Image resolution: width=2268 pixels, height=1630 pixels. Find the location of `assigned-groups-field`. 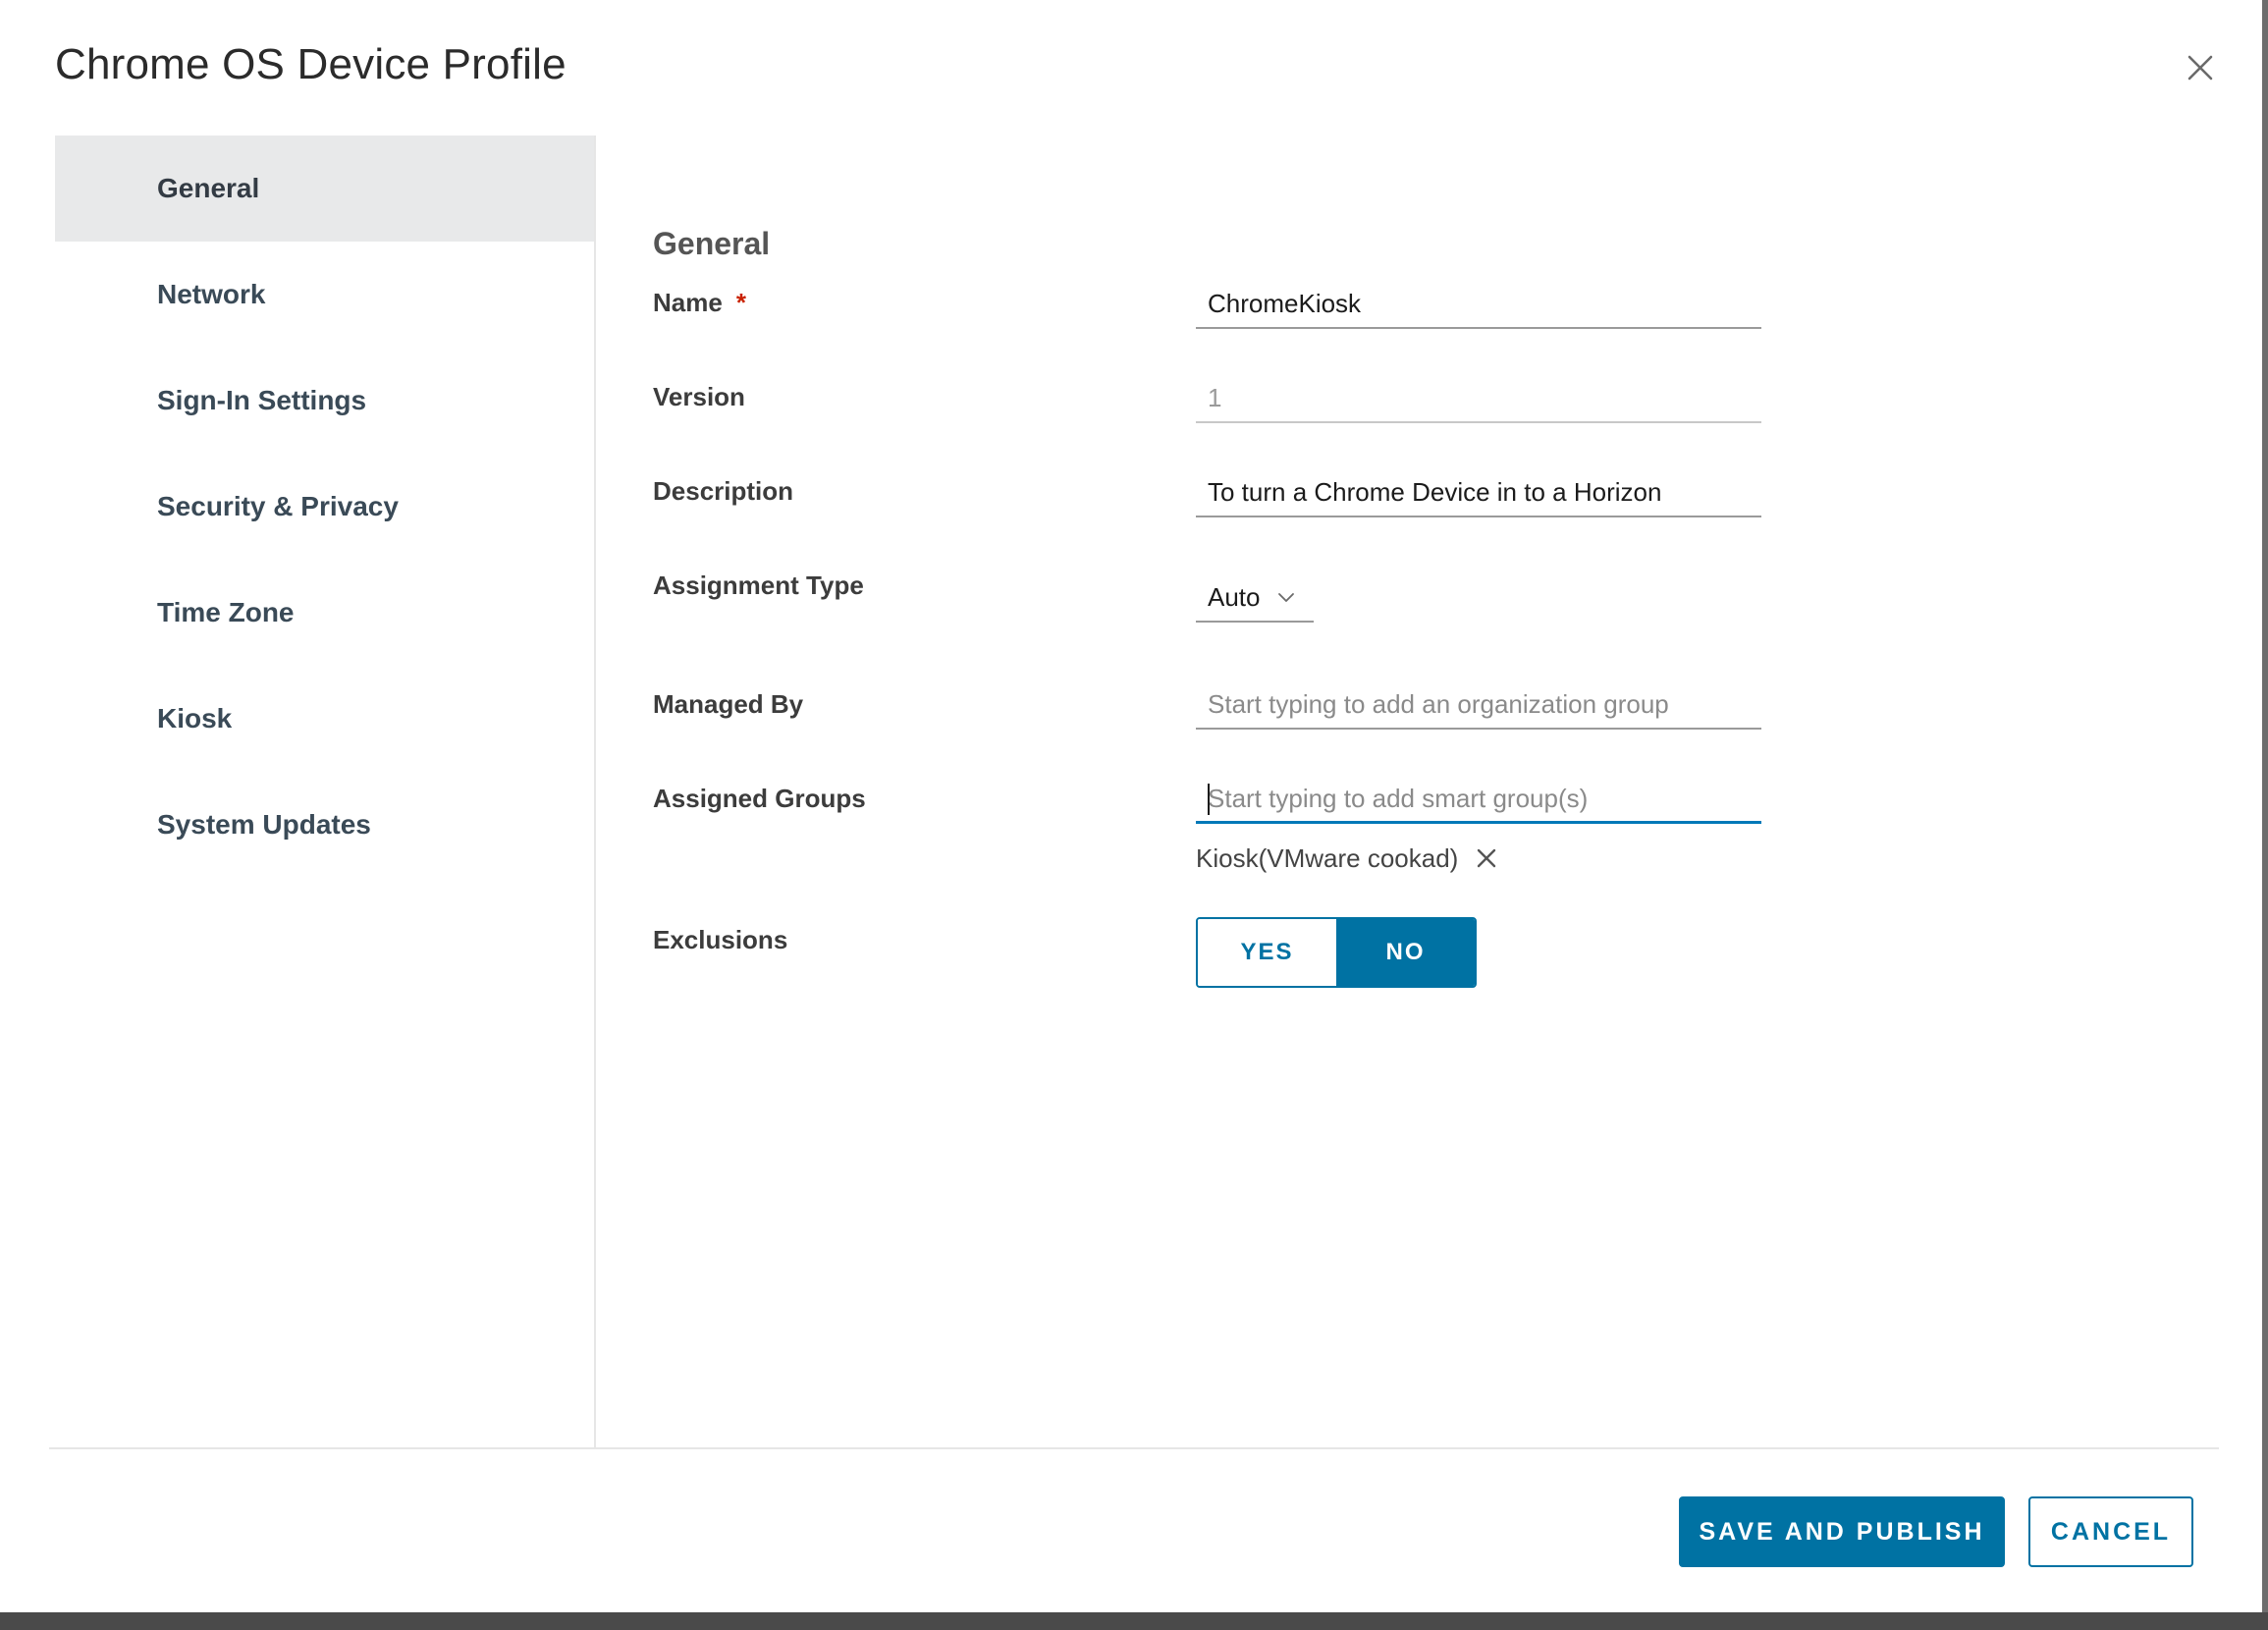

assigned-groups-field is located at coordinates (1479, 799).